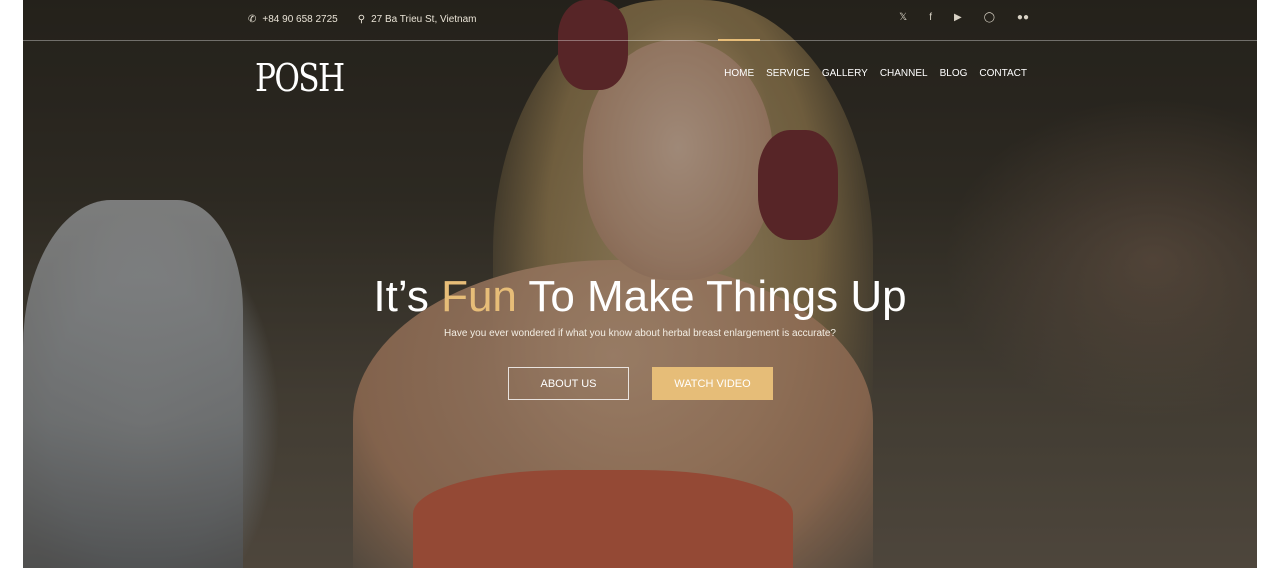  What do you see at coordinates (903, 17) in the screenshot?
I see `twitter-icon: 𝕏` at bounding box center [903, 17].